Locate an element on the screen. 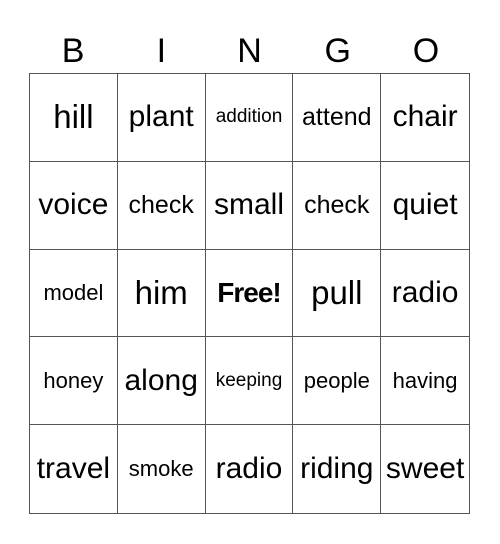 The height and width of the screenshot is (544, 500). bingo-cell: voice is located at coordinates (74, 205).